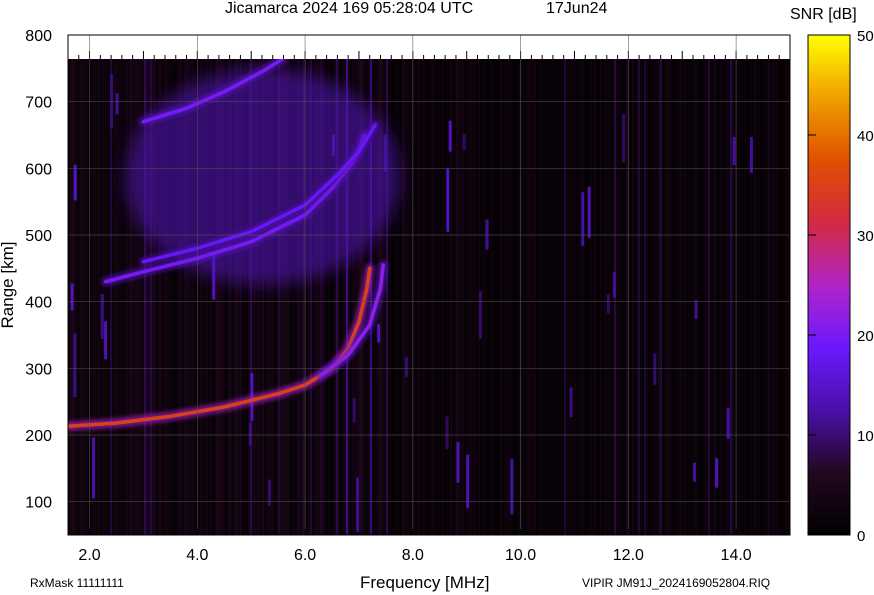 The width and height of the screenshot is (874, 595). What do you see at coordinates (89, 555) in the screenshot?
I see `x-tick-label: 2.0` at bounding box center [89, 555].